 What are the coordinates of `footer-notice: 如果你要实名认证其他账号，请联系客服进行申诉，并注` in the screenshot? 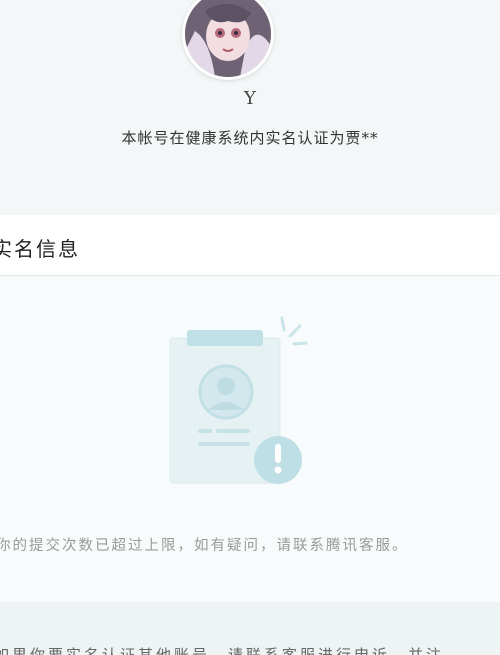 It's located at (250, 628).